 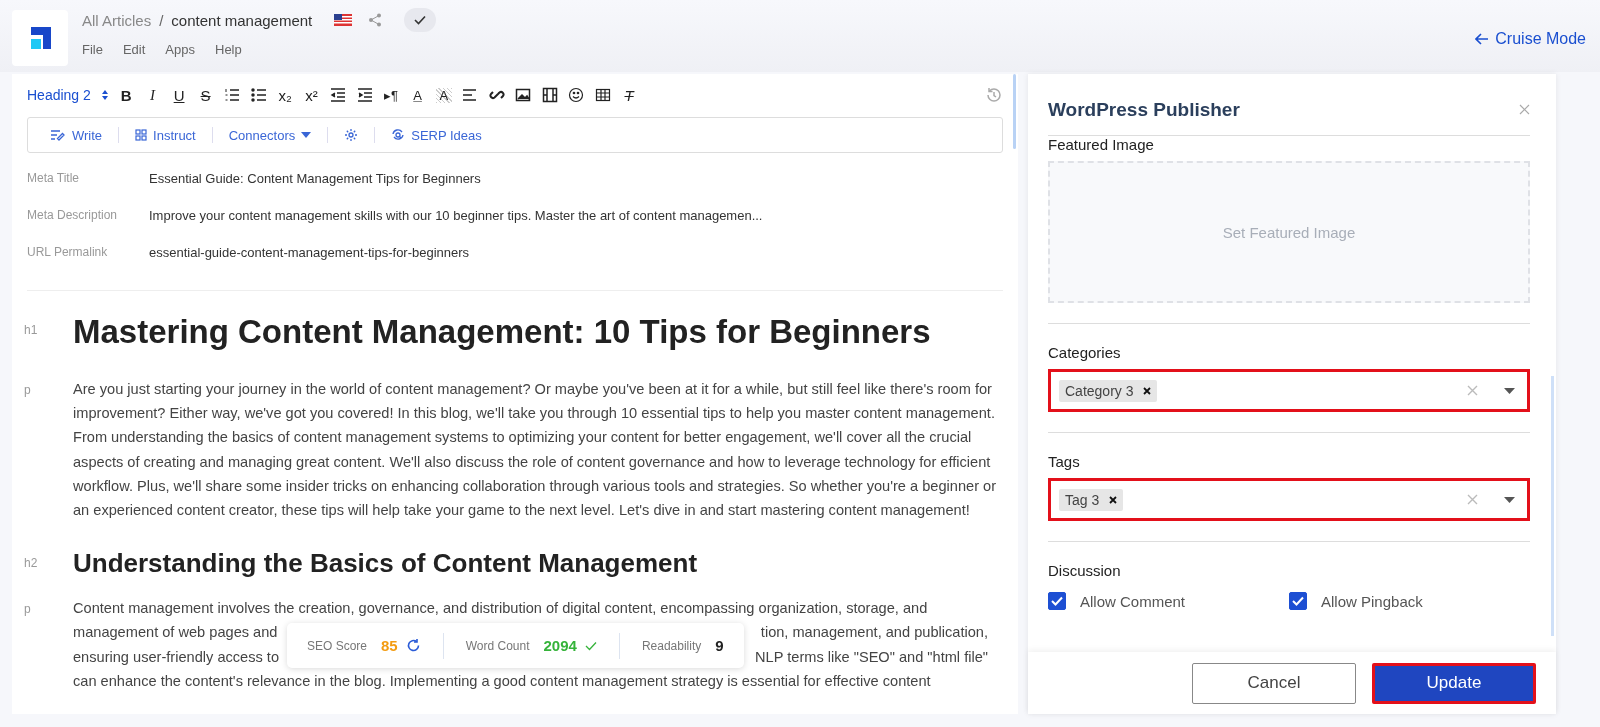 What do you see at coordinates (311, 95) in the screenshot?
I see `sup-button: x²` at bounding box center [311, 95].